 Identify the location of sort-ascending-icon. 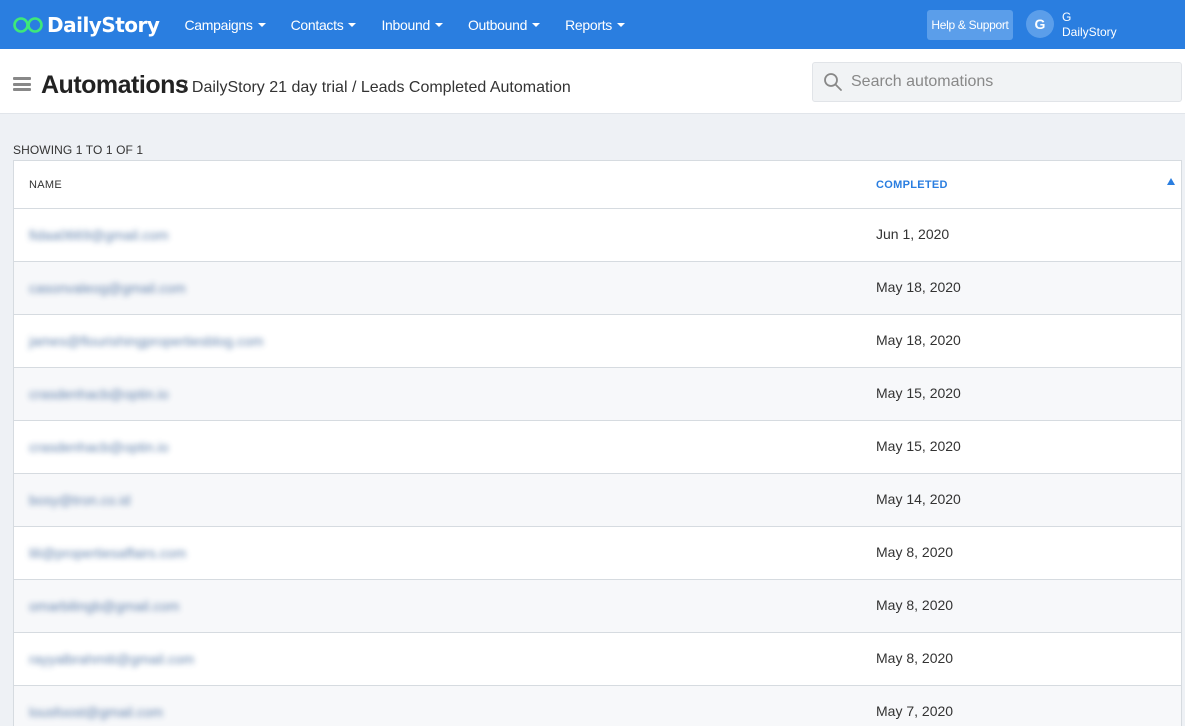
(1171, 181).